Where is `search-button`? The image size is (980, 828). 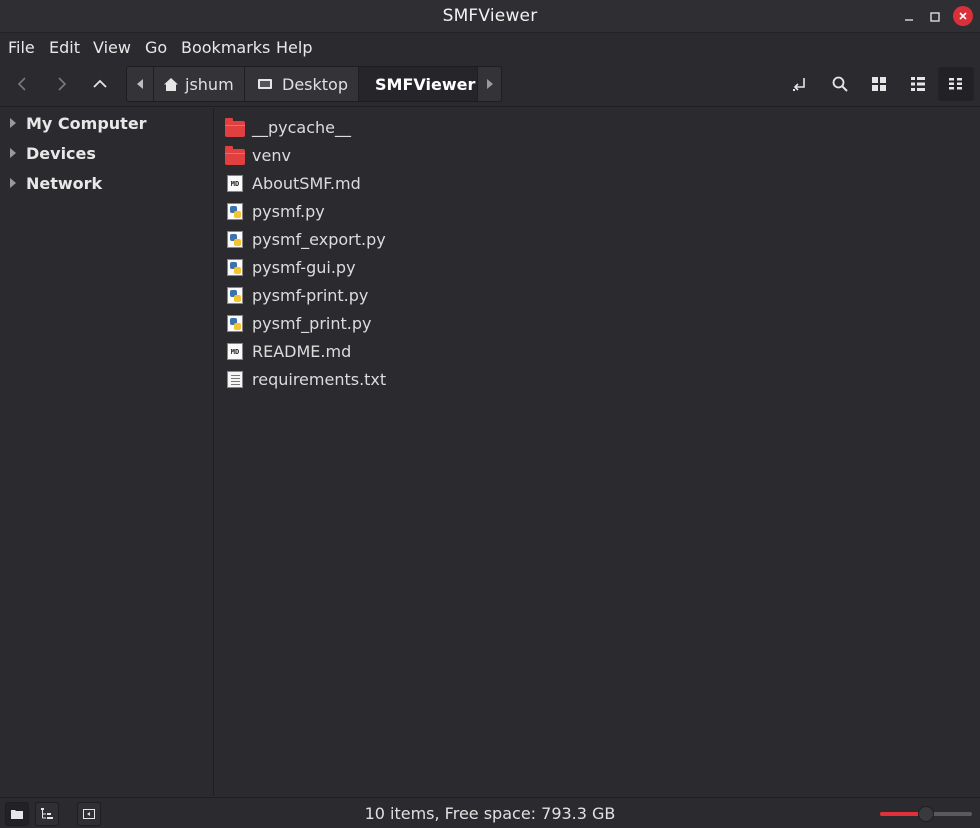 search-button is located at coordinates (840, 84).